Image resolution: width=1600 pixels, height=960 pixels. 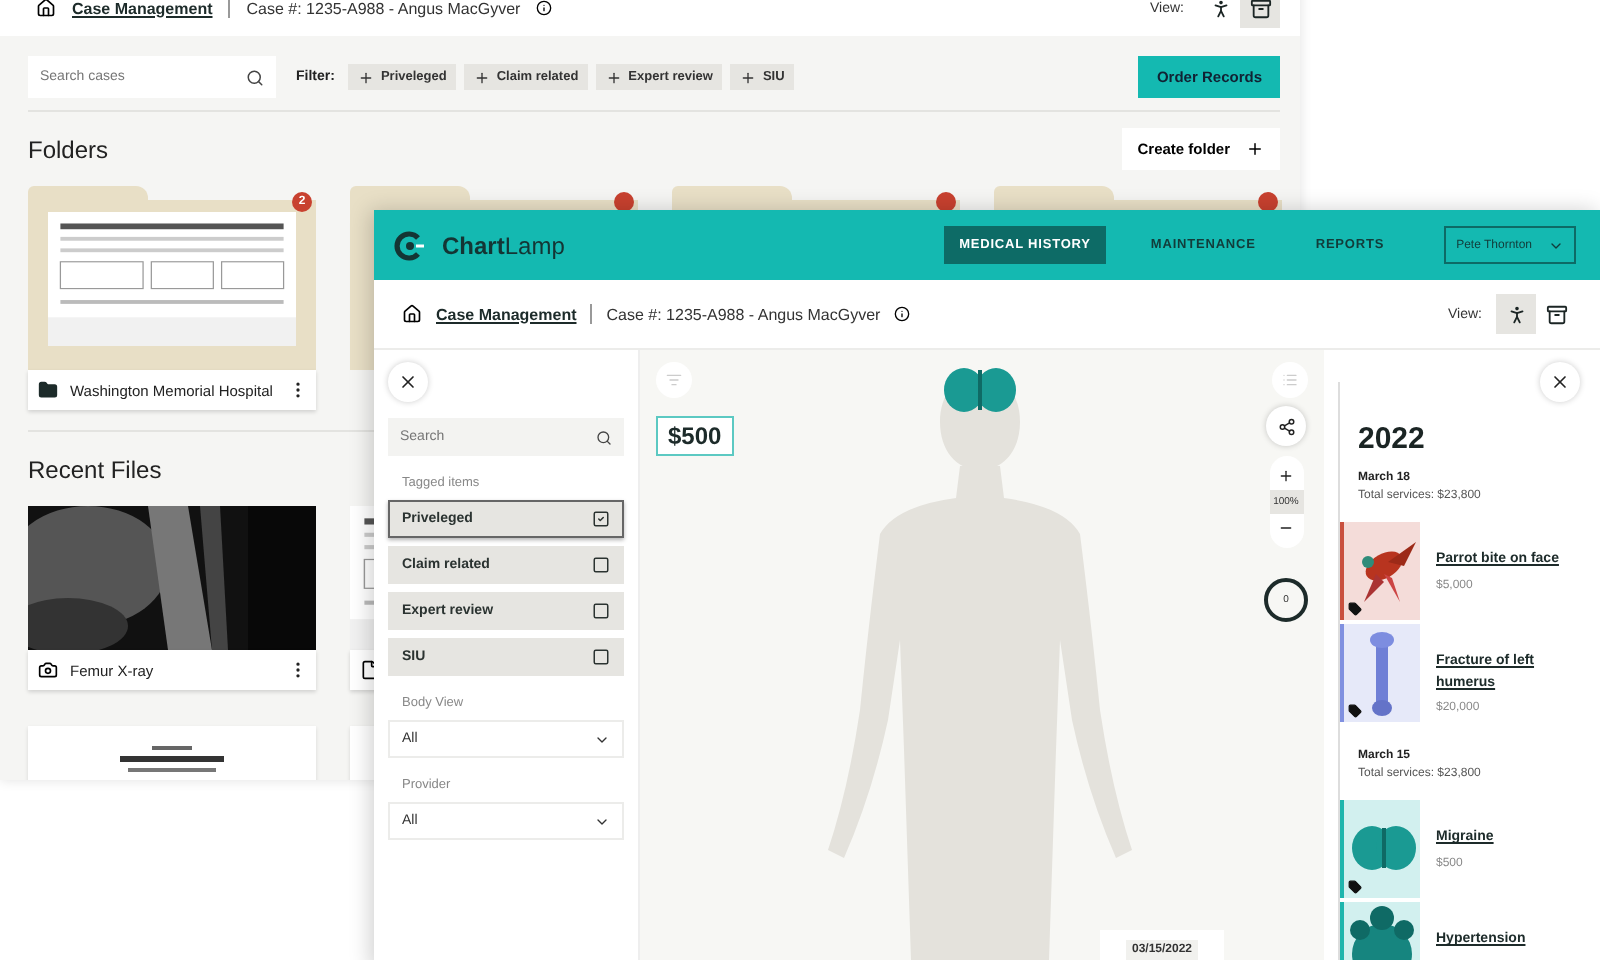 I want to click on year-heading: 2022, so click(x=1392, y=439).